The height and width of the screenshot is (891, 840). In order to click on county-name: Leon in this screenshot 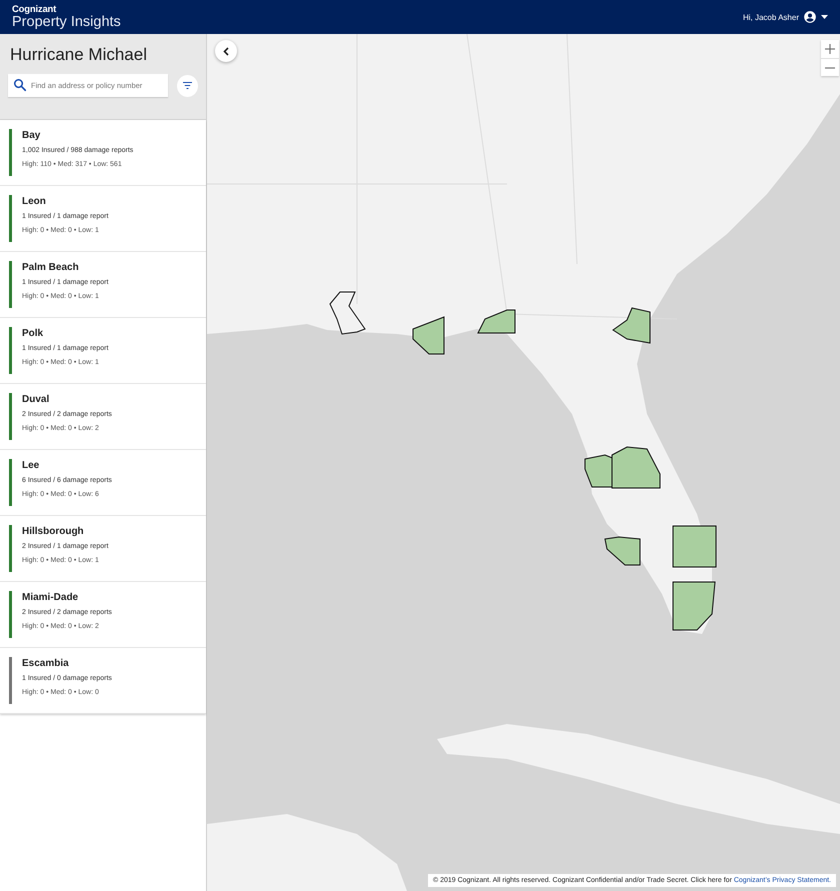, I will do `click(34, 201)`.